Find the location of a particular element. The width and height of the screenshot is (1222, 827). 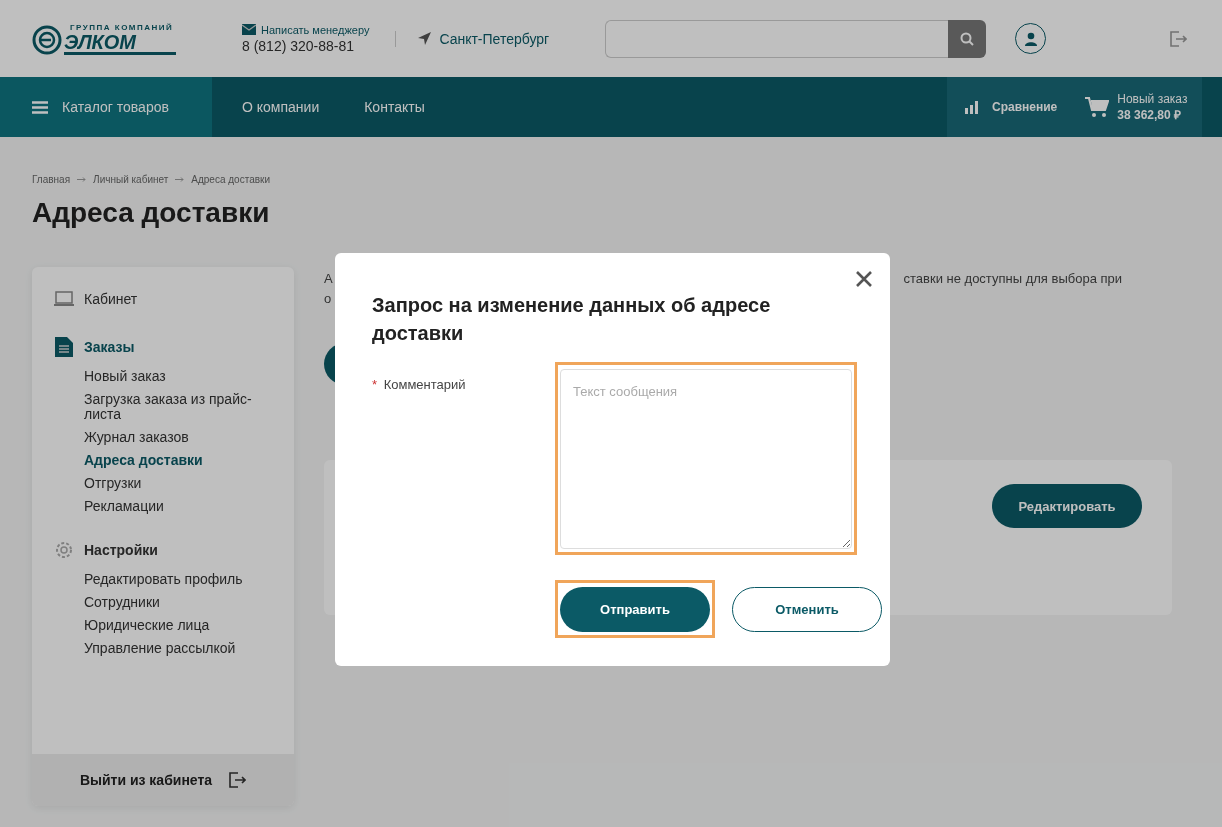

compare-link: Сравнение is located at coordinates (1011, 107).